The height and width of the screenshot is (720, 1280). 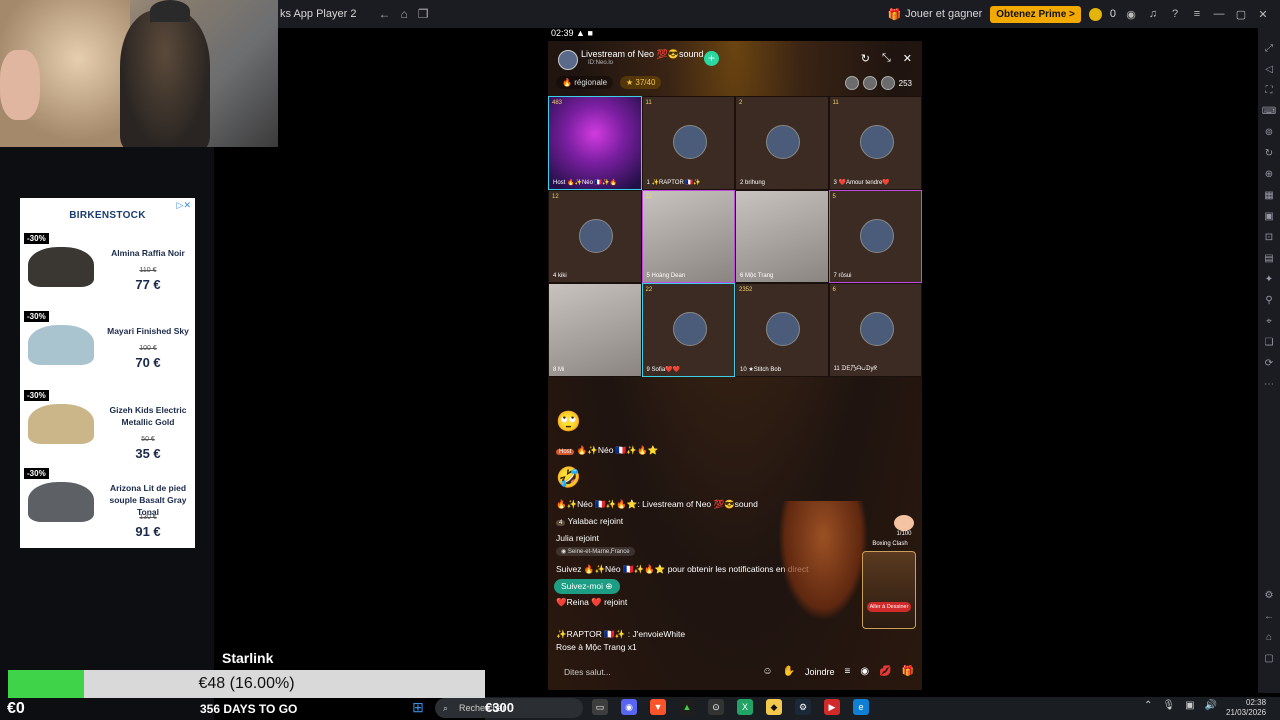 What do you see at coordinates (148, 453) in the screenshot?
I see `product-price: 35 €` at bounding box center [148, 453].